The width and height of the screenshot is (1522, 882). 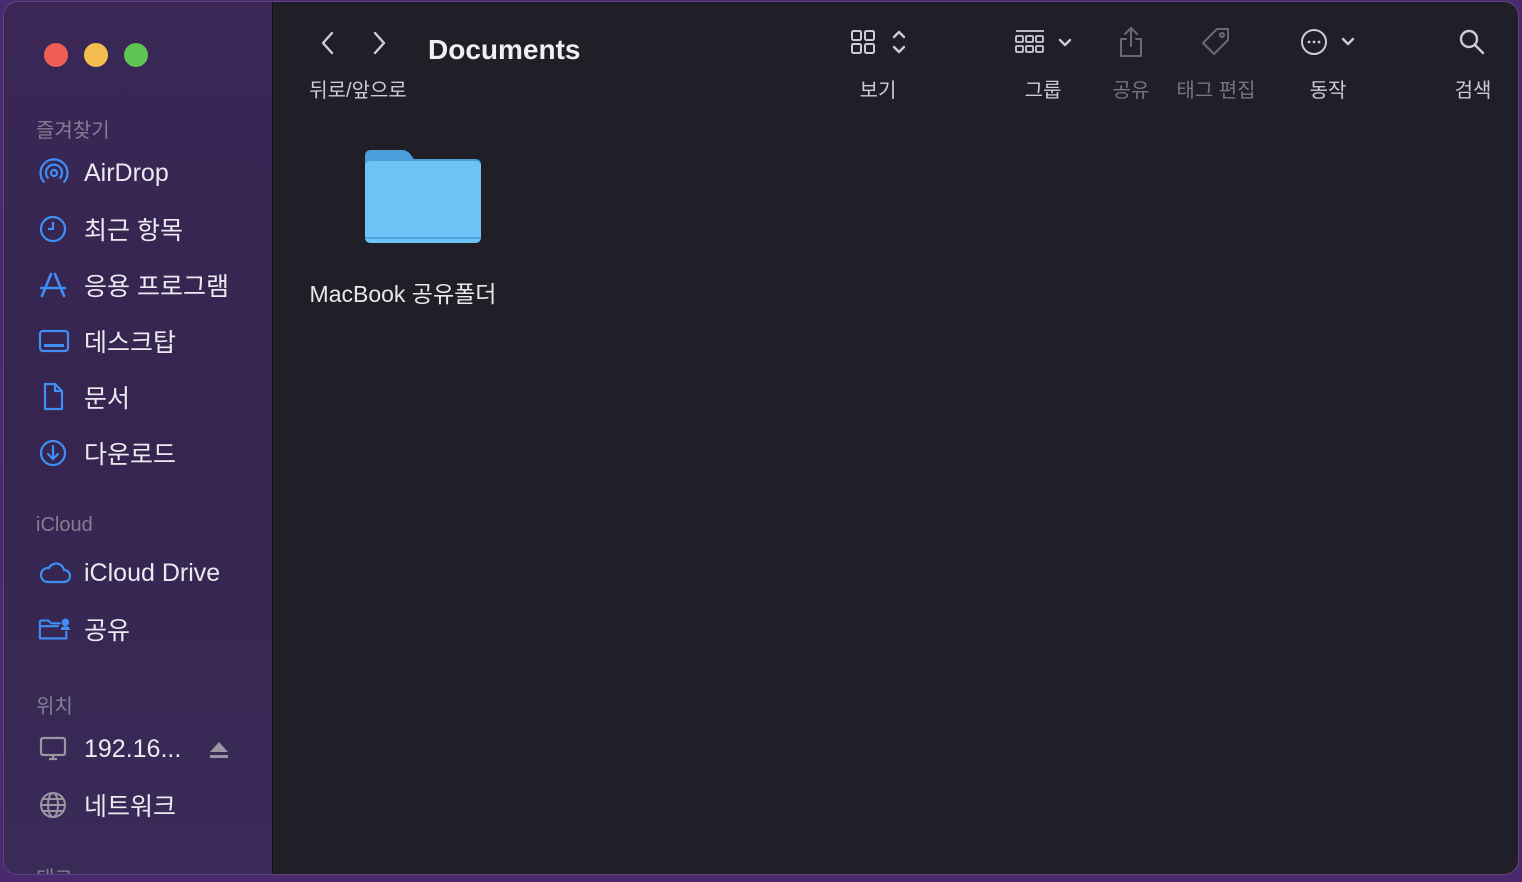 I want to click on sidebar-item-label: 공유, so click(x=107, y=631).